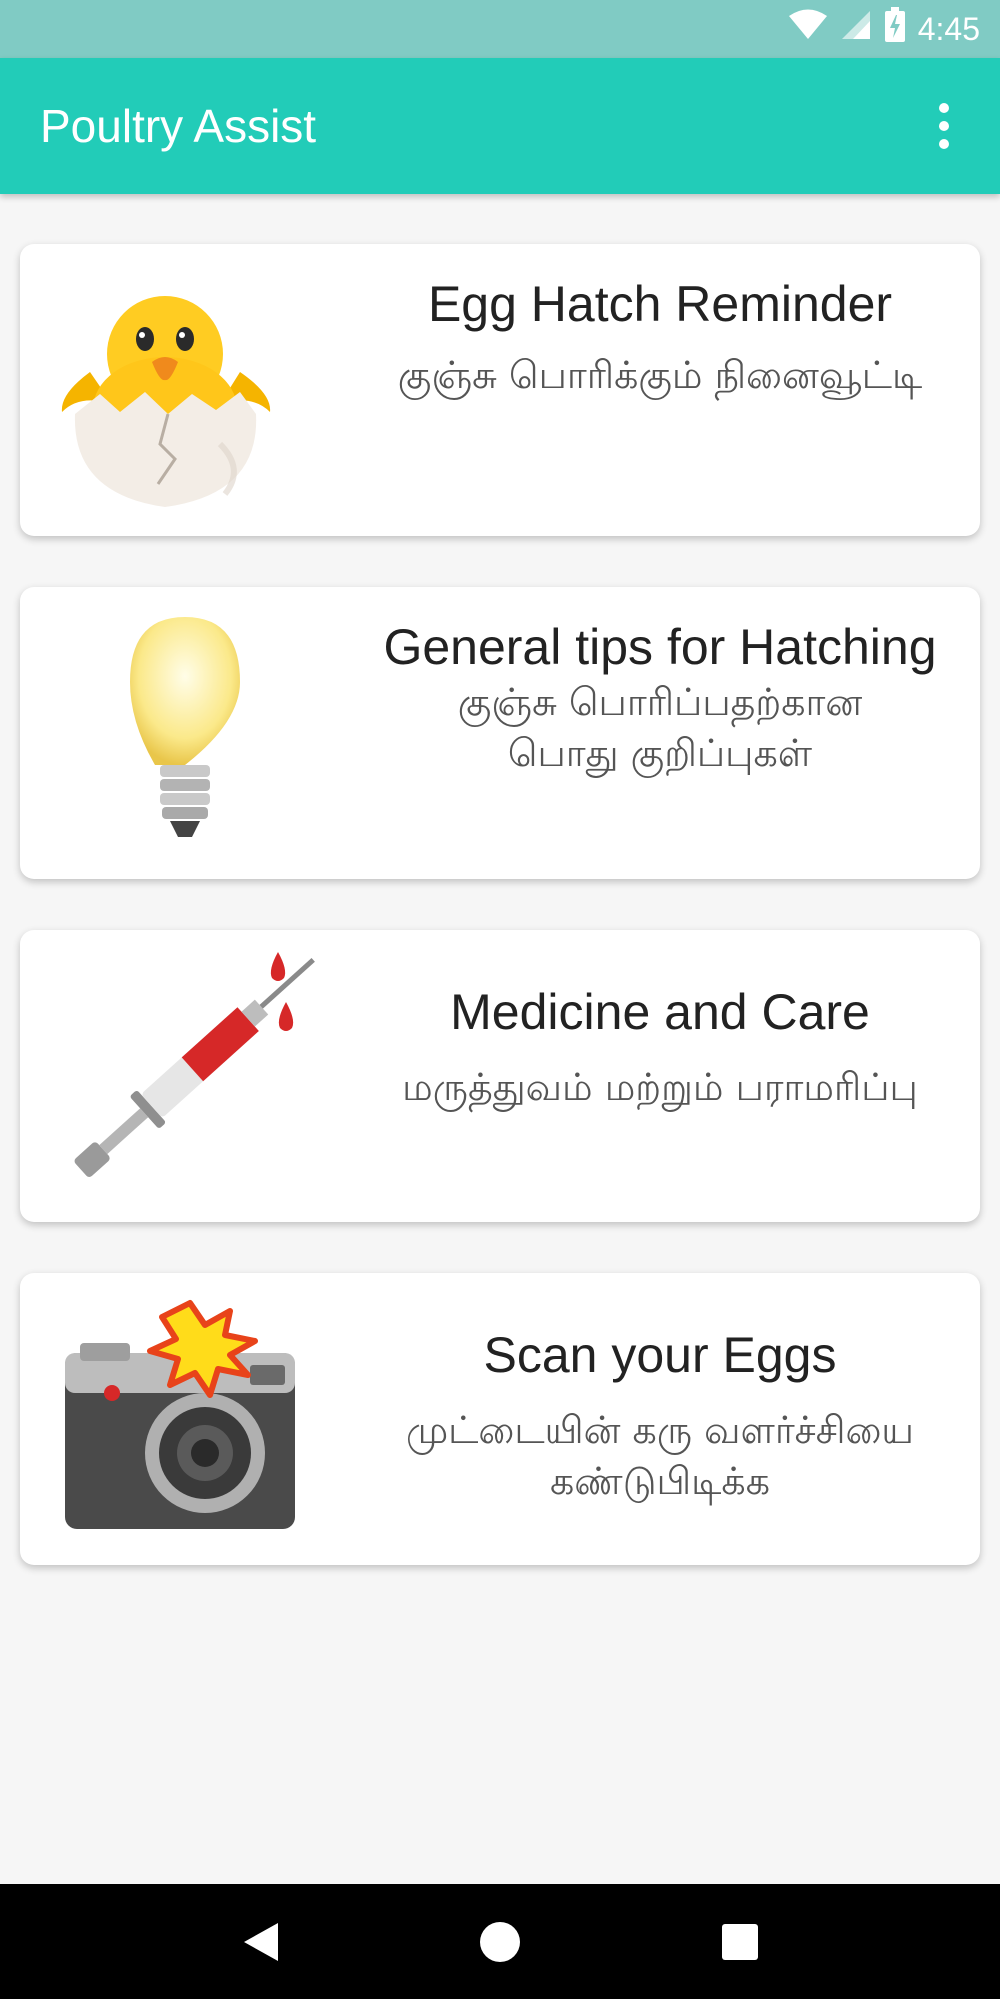 Image resolution: width=1000 pixels, height=1999 pixels. I want to click on camera-flash-icon, so click(185, 1419).